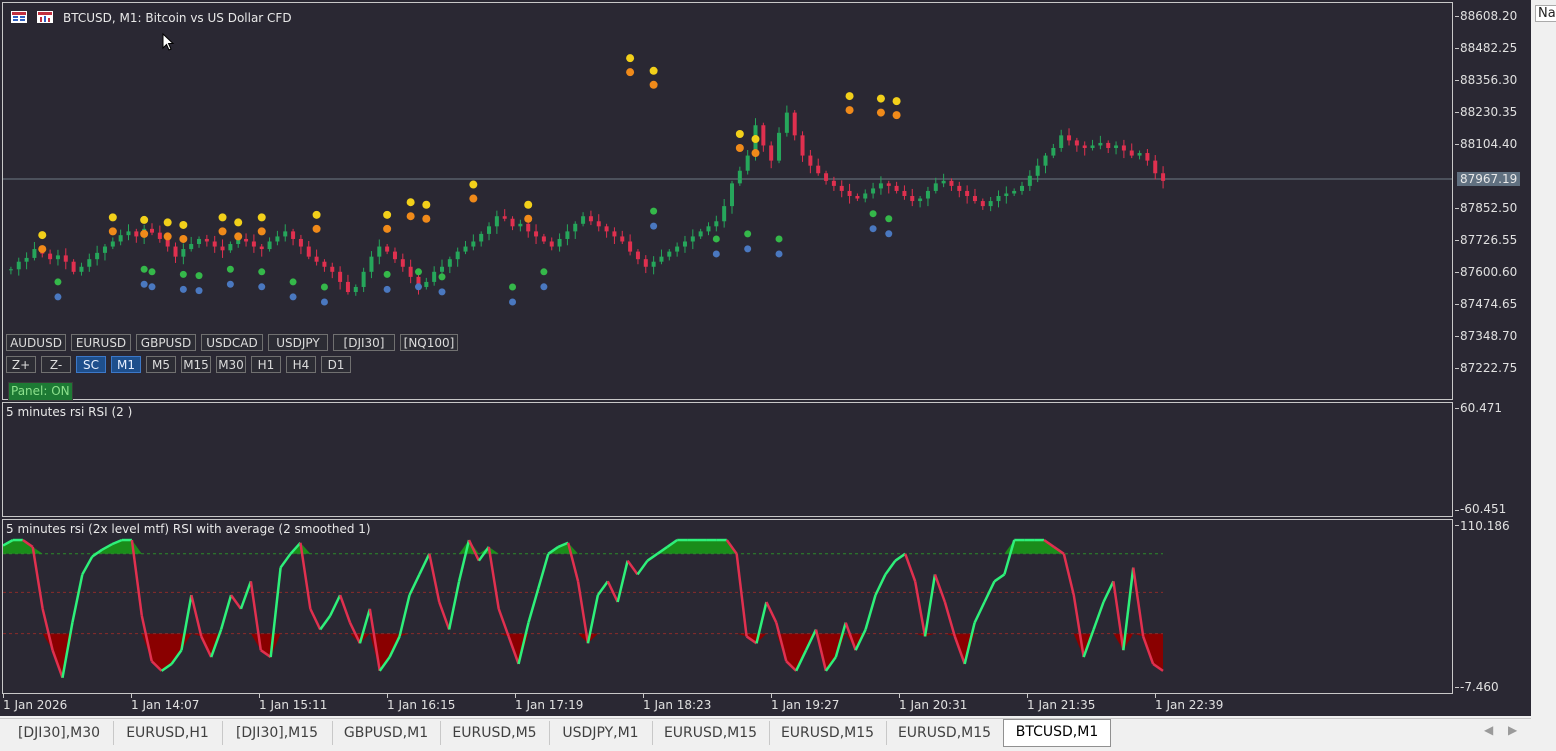 The image size is (1556, 751). What do you see at coordinates (21, 364) in the screenshot?
I see `timeframe-button-zplus: Z+` at bounding box center [21, 364].